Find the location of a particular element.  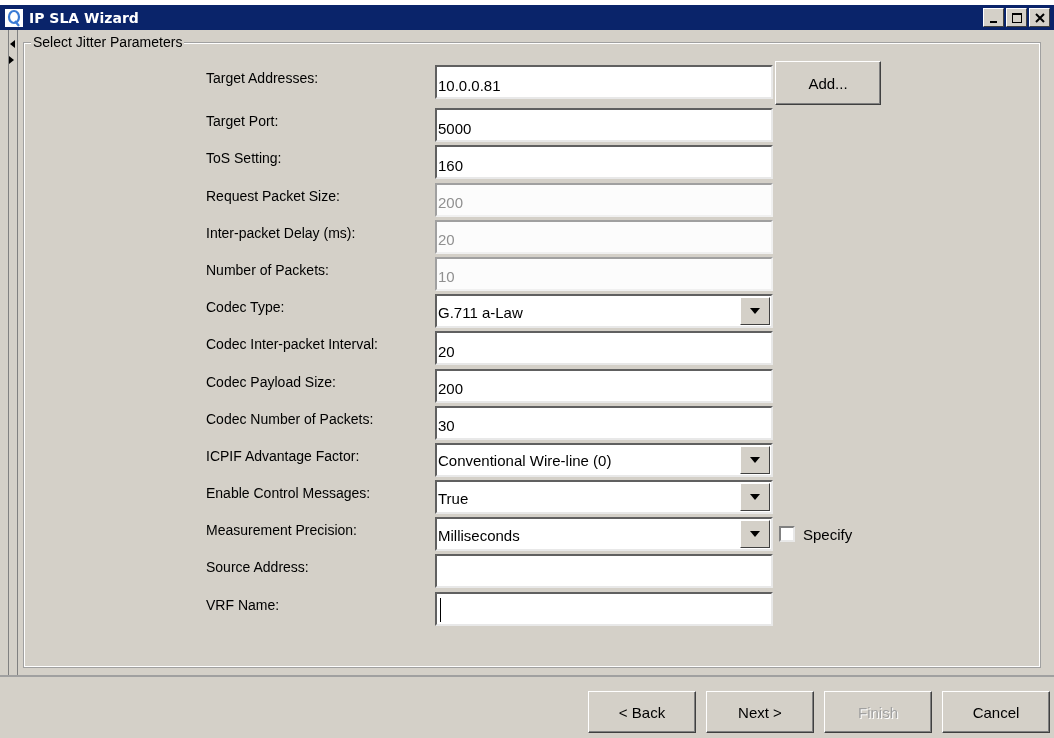

field-label: ICPIF Advantage Factor: is located at coordinates (283, 456).